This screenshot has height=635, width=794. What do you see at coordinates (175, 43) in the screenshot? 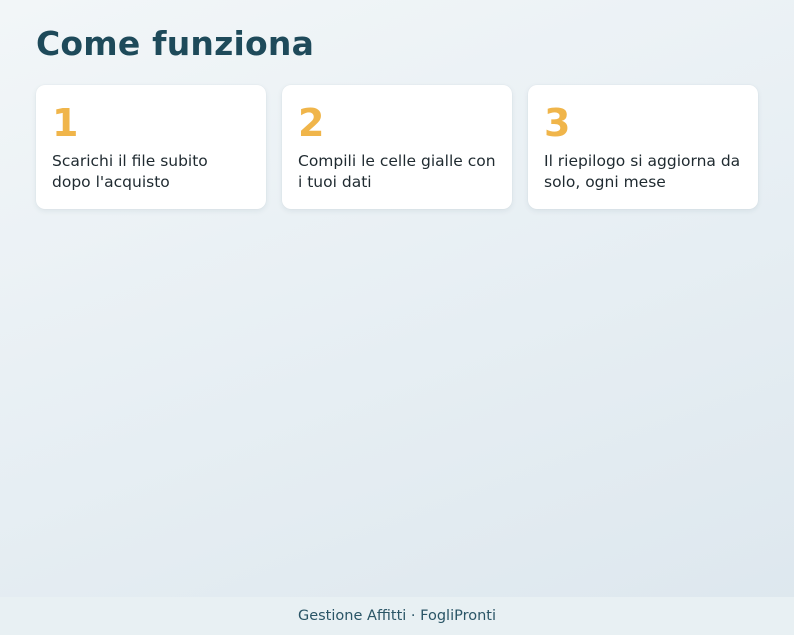
I see `page-title: Come funziona` at bounding box center [175, 43].